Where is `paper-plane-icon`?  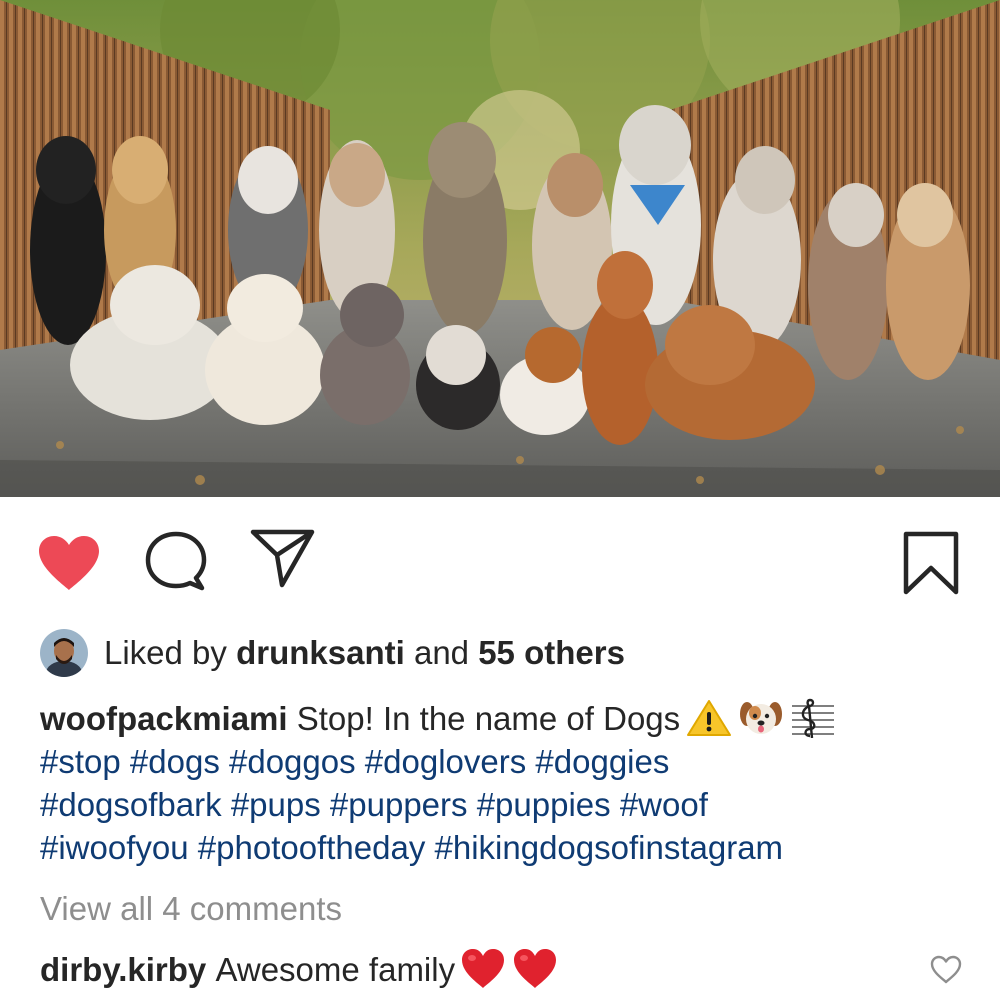
paper-plane-icon is located at coordinates (282, 558).